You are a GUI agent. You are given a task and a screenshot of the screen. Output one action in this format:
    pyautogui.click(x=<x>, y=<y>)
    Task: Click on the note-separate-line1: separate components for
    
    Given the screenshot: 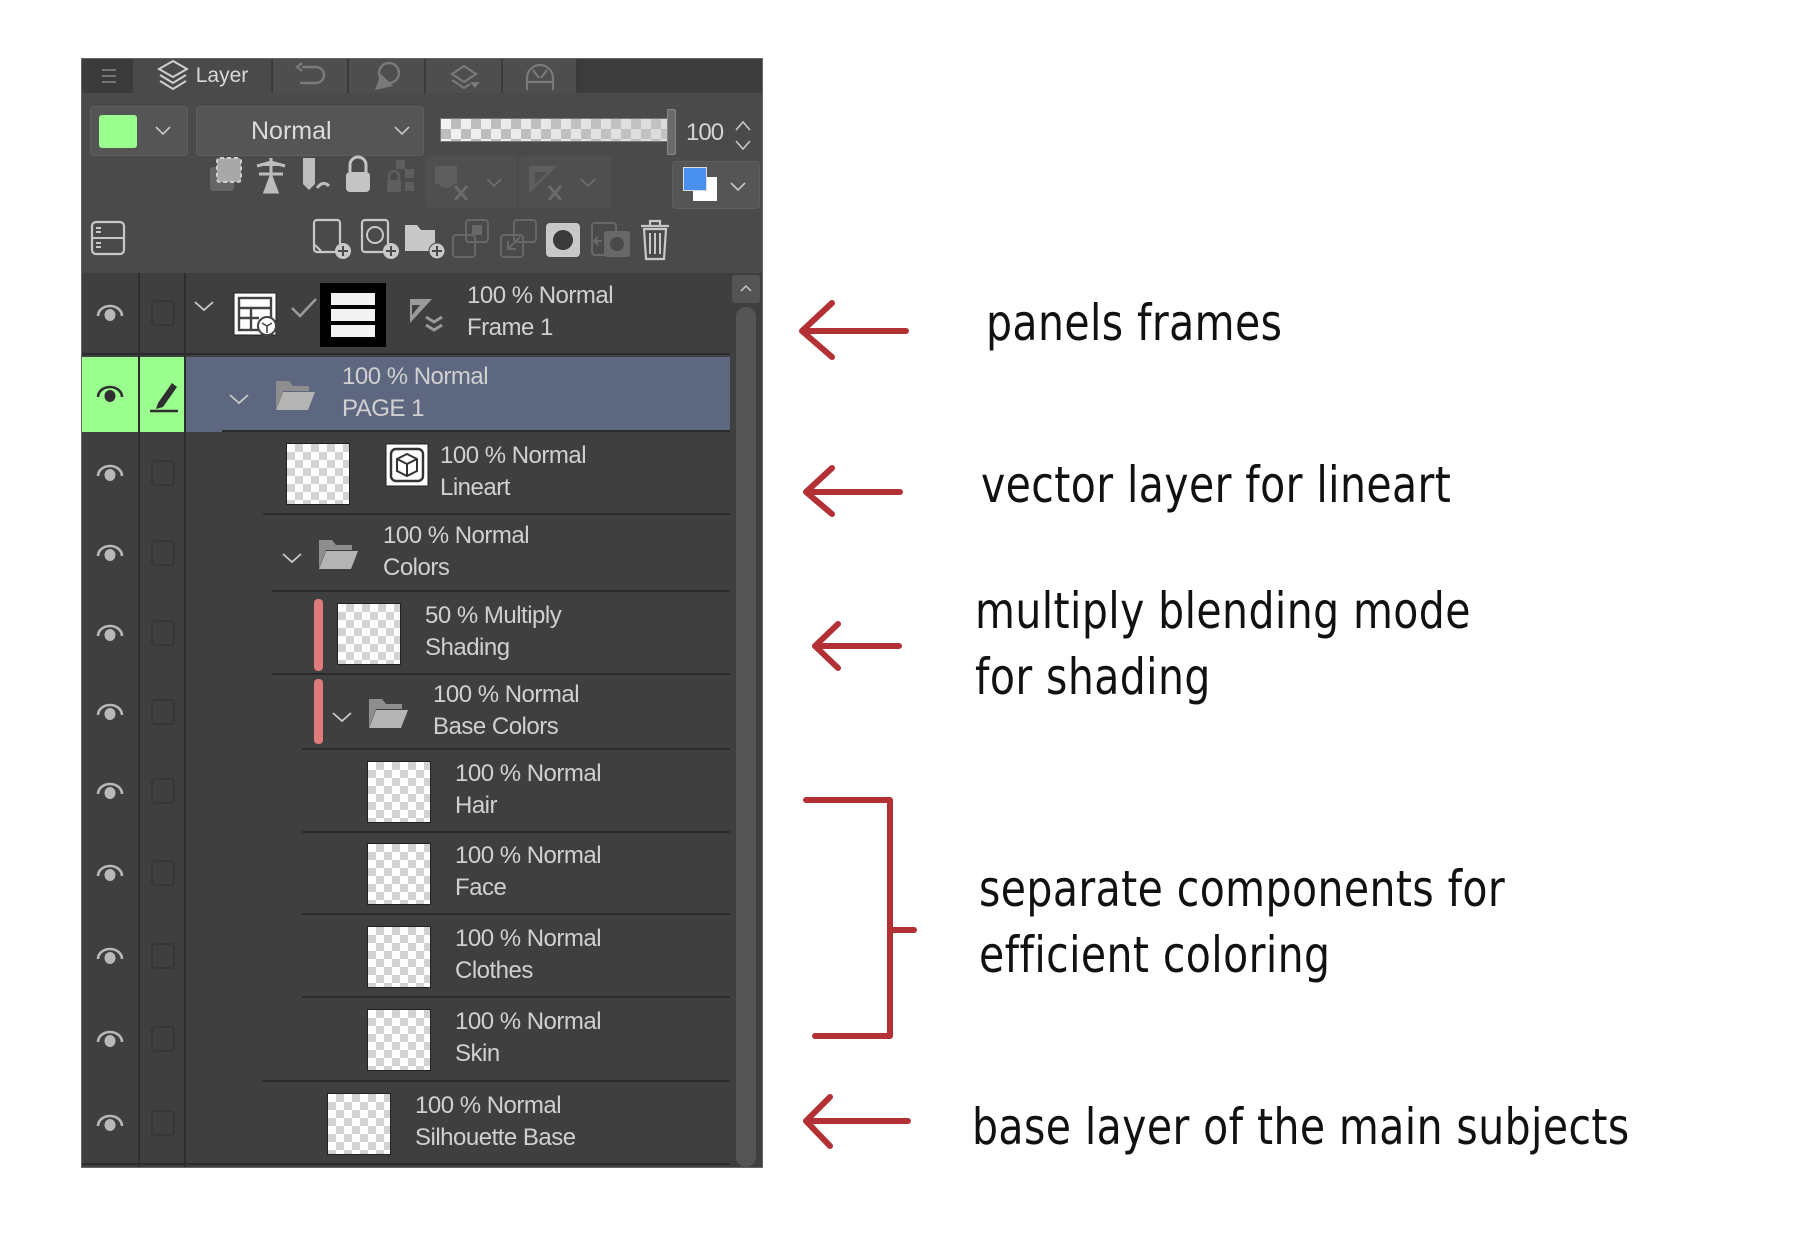 What is the action you would take?
    pyautogui.click(x=1242, y=889)
    